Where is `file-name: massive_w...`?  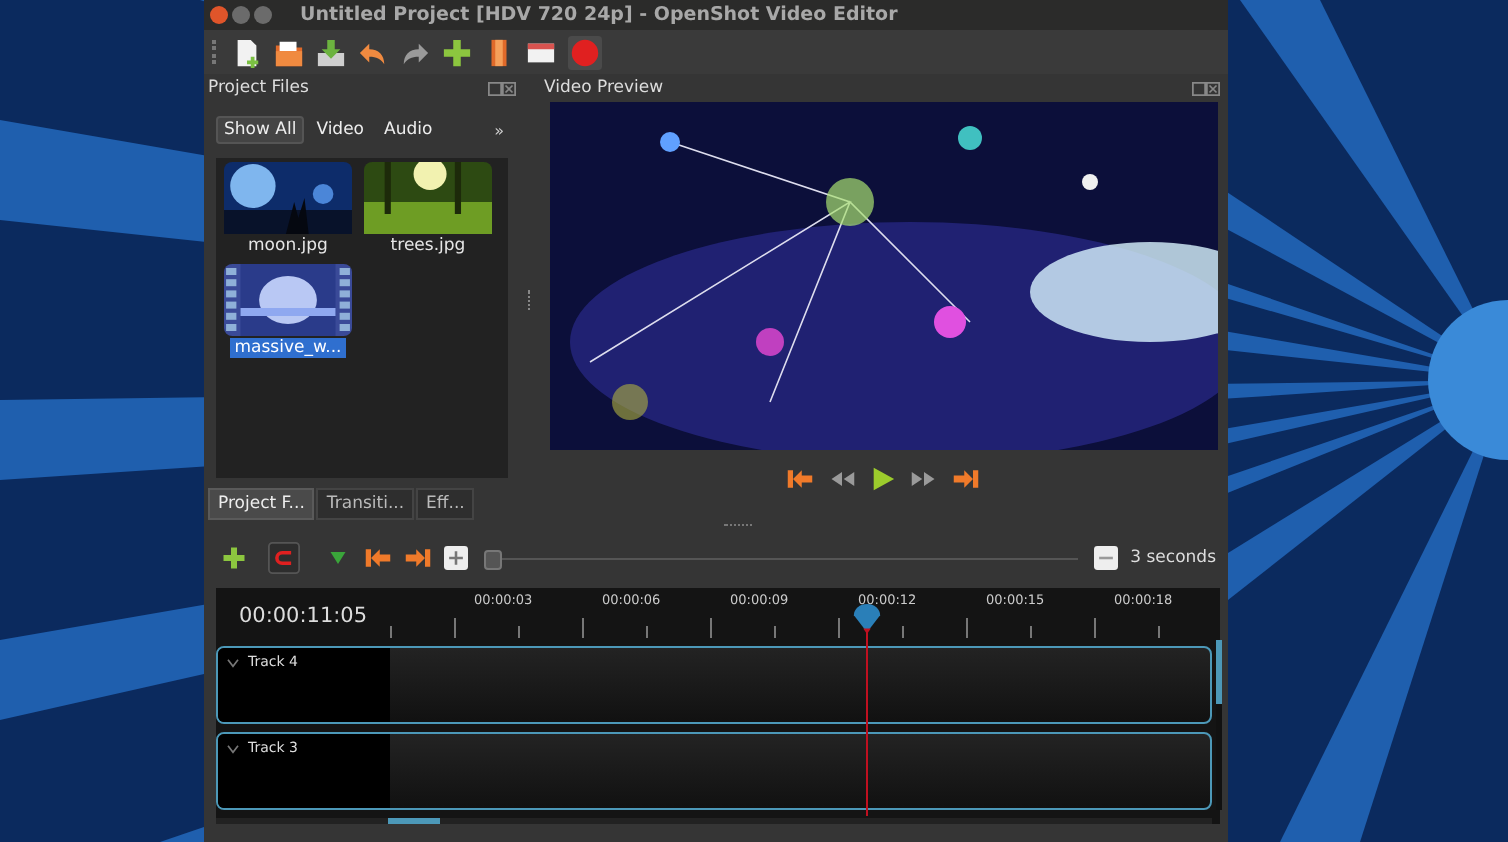 file-name: massive_w... is located at coordinates (288, 348).